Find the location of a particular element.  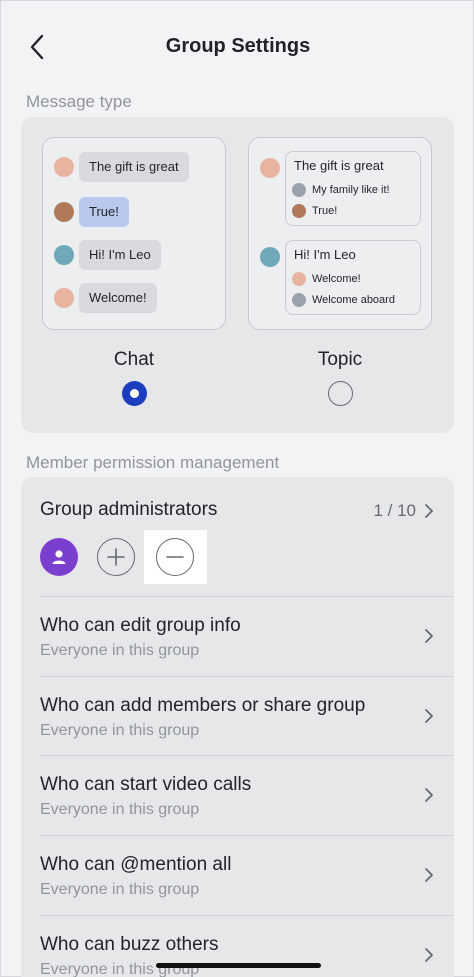

person-icon is located at coordinates (59, 557).